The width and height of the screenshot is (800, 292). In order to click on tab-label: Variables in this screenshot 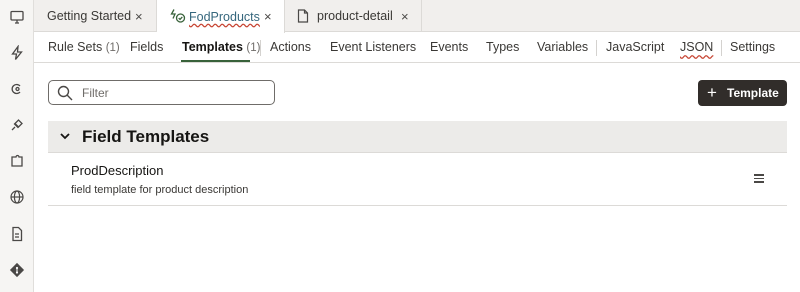, I will do `click(563, 47)`.